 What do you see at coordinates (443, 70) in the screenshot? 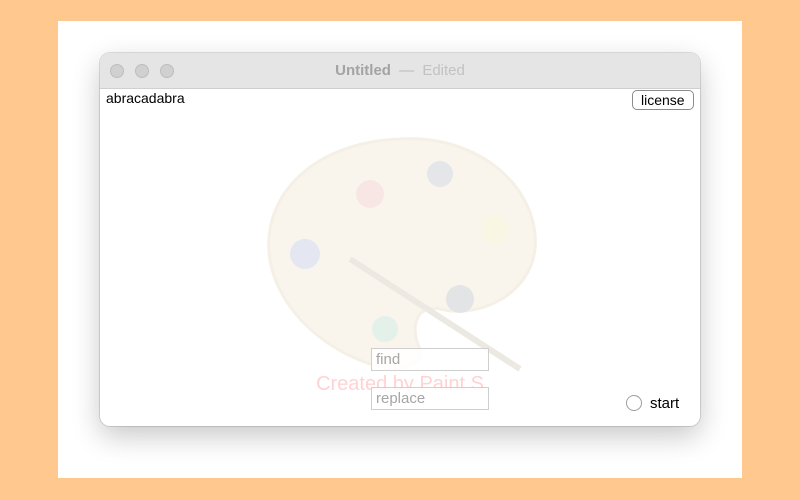
I see `edited-status: Edited` at bounding box center [443, 70].